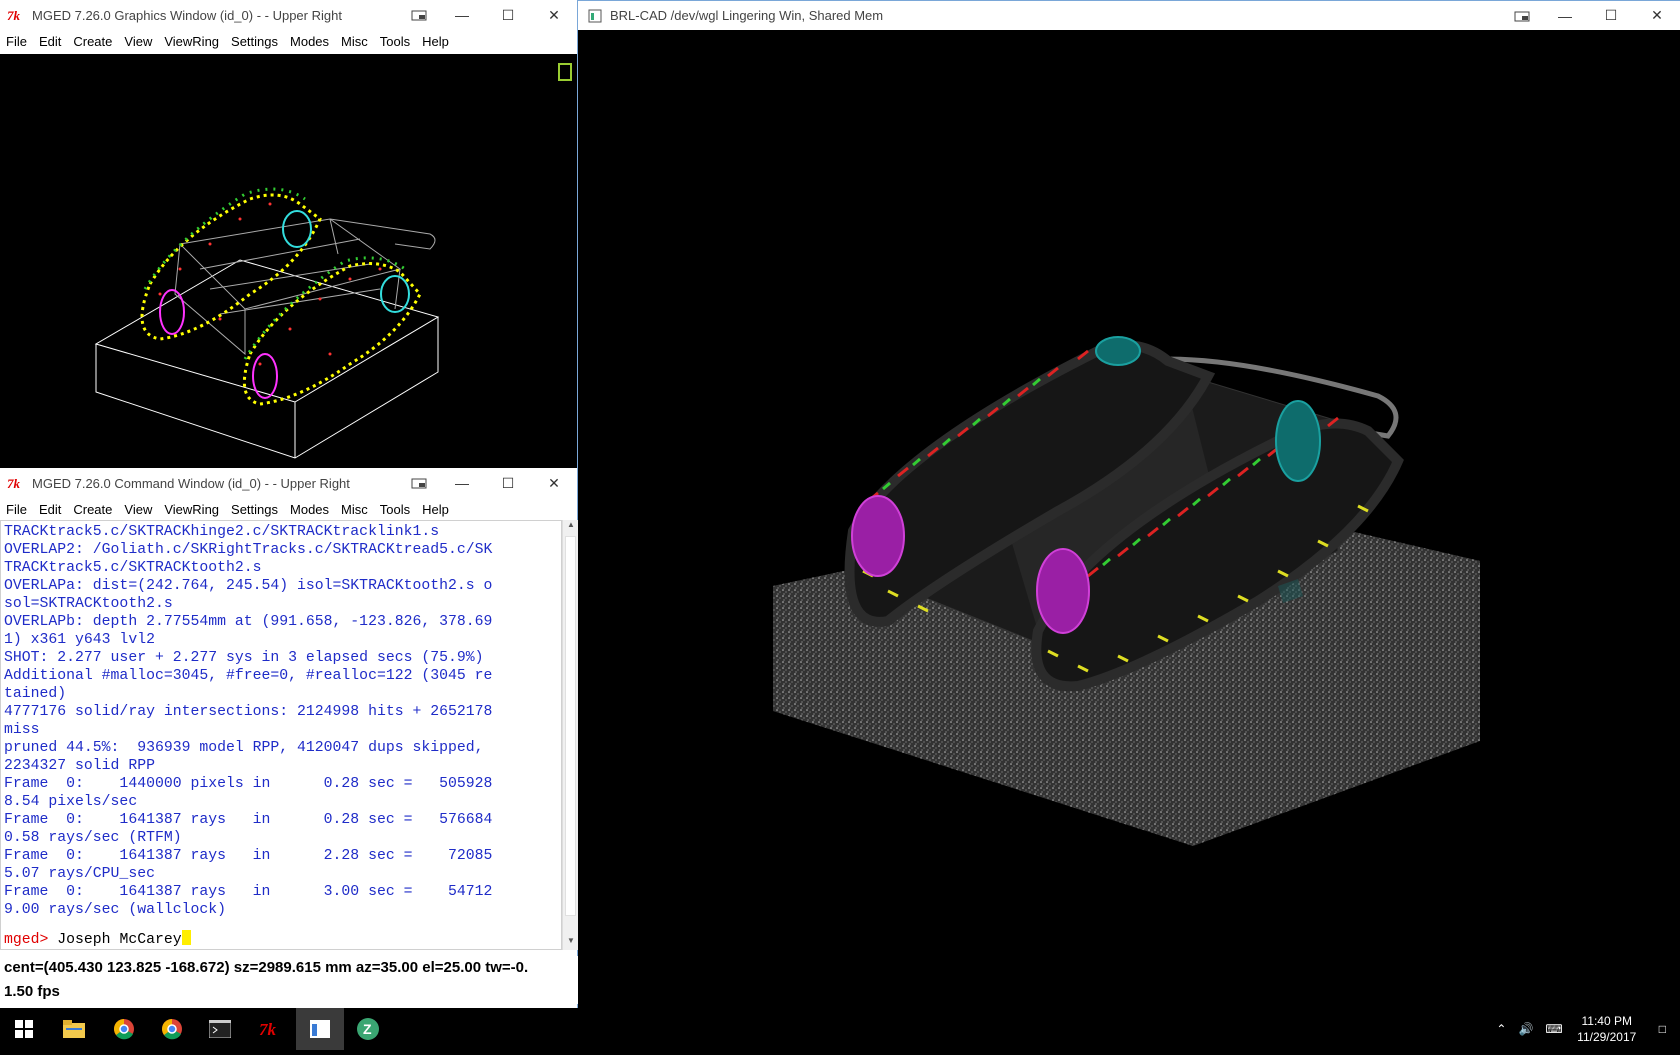 Image resolution: width=1680 pixels, height=1055 pixels. I want to click on text-cursor, so click(186, 937).